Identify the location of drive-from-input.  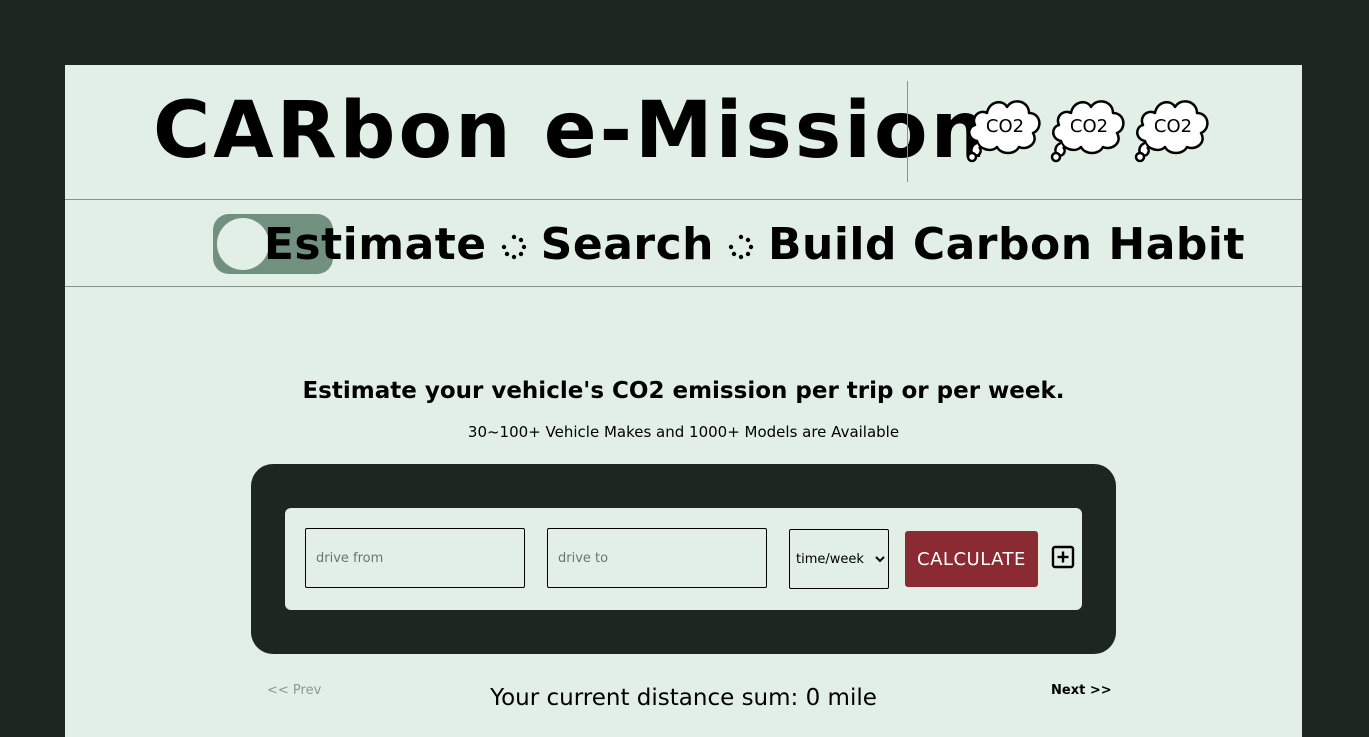
(415, 558).